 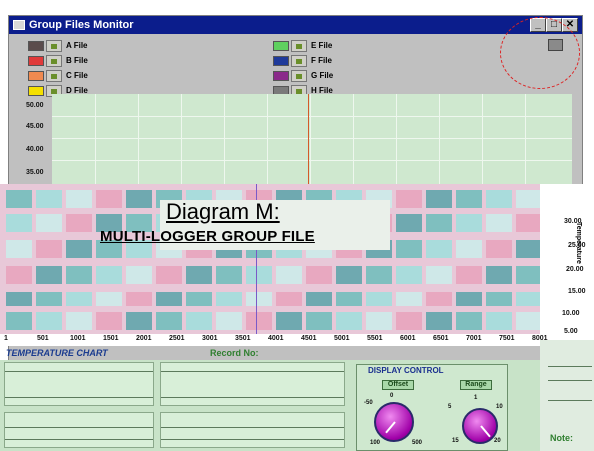 What do you see at coordinates (81, 25) in the screenshot?
I see `window-title: Group Files Monitor` at bounding box center [81, 25].